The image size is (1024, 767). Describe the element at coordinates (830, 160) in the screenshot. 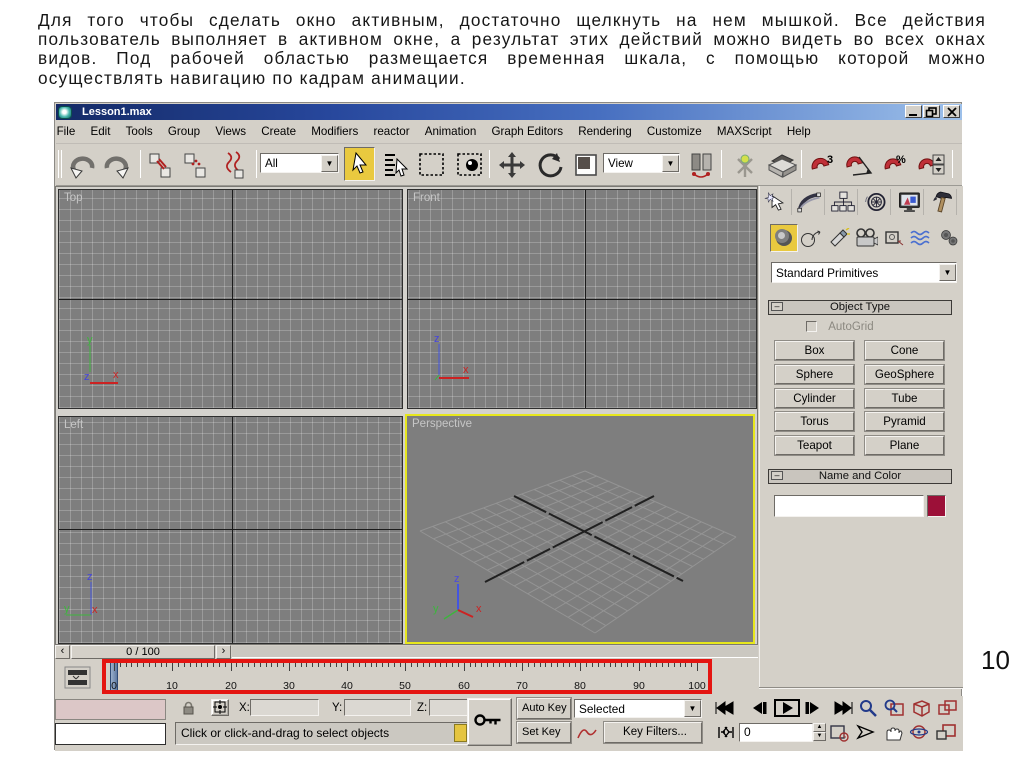

I see `svg-text: 3` at that location.